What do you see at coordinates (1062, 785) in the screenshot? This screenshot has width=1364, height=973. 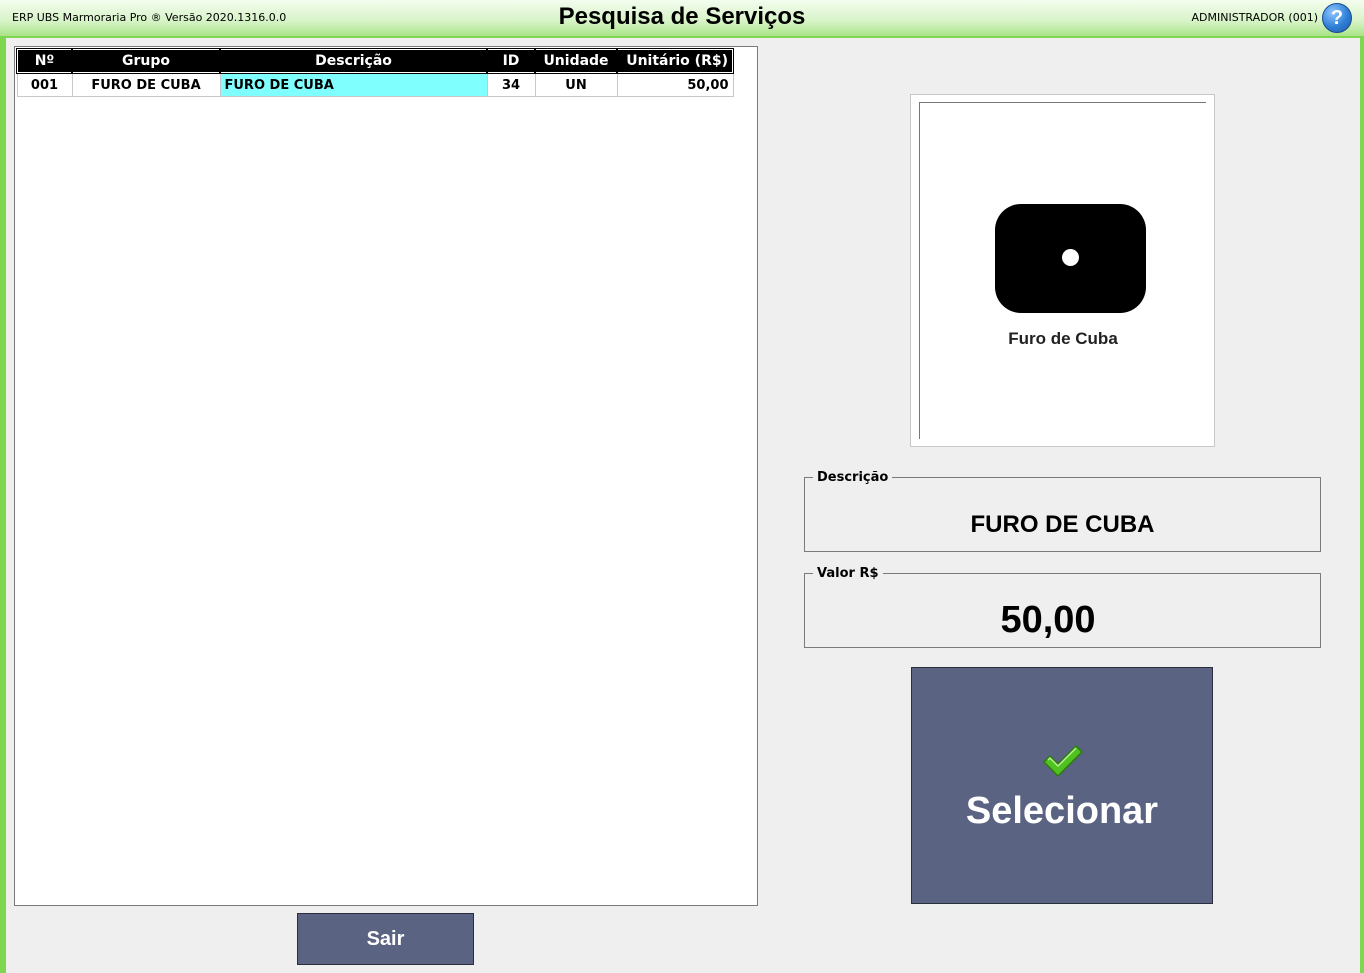 I see `select-button: Selecionar` at bounding box center [1062, 785].